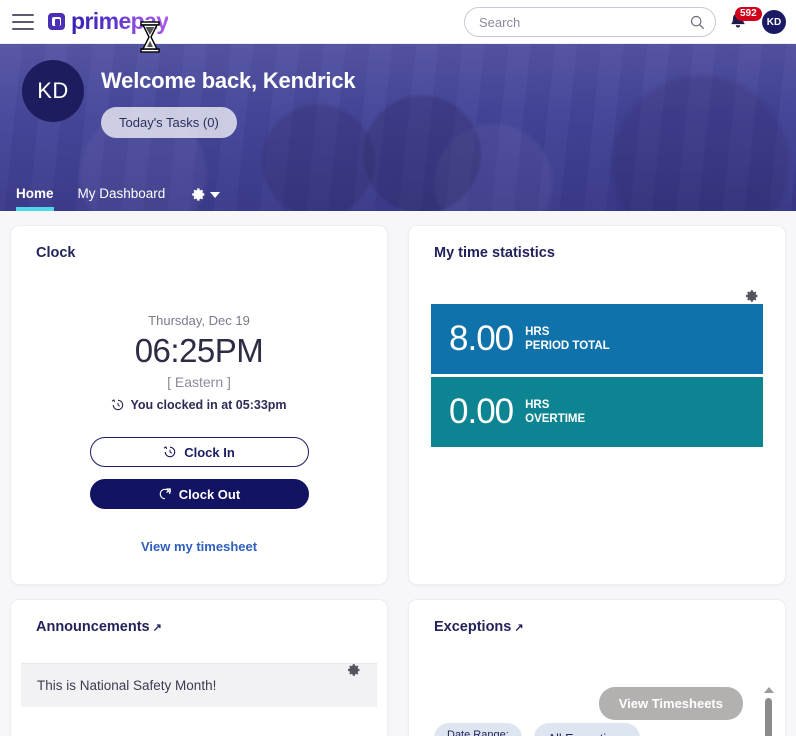 The height and width of the screenshot is (736, 796). I want to click on announcements-list: This is National Safety Month!, so click(199, 671).